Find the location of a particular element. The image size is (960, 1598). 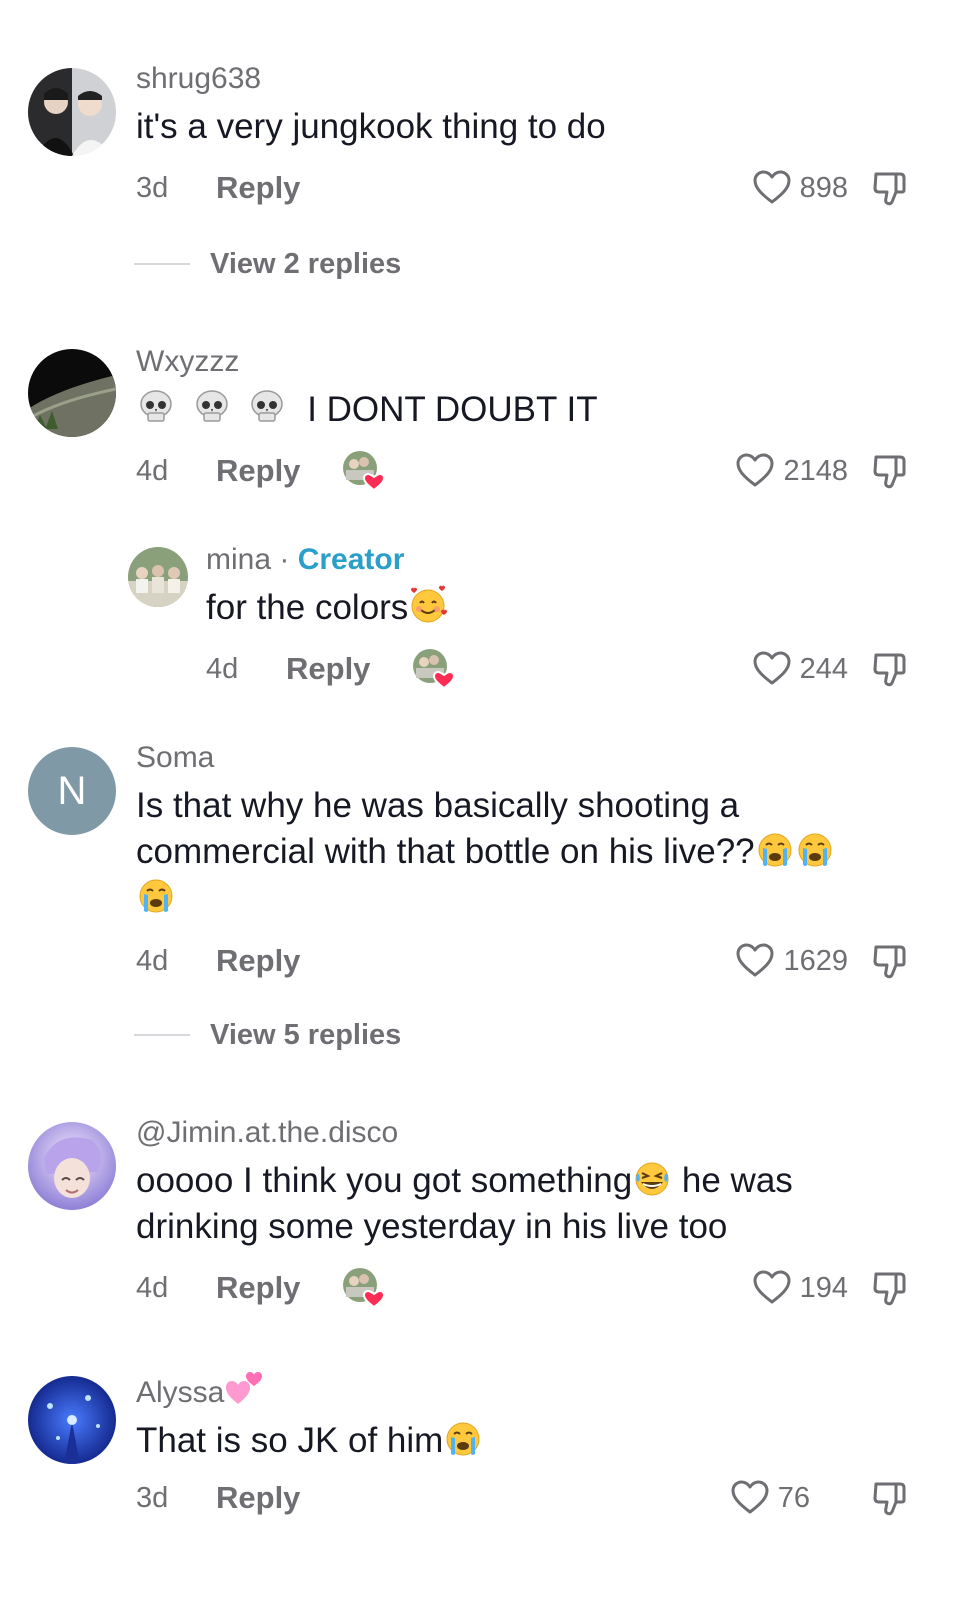

two-hearts-emoji is located at coordinates (244, 1388).